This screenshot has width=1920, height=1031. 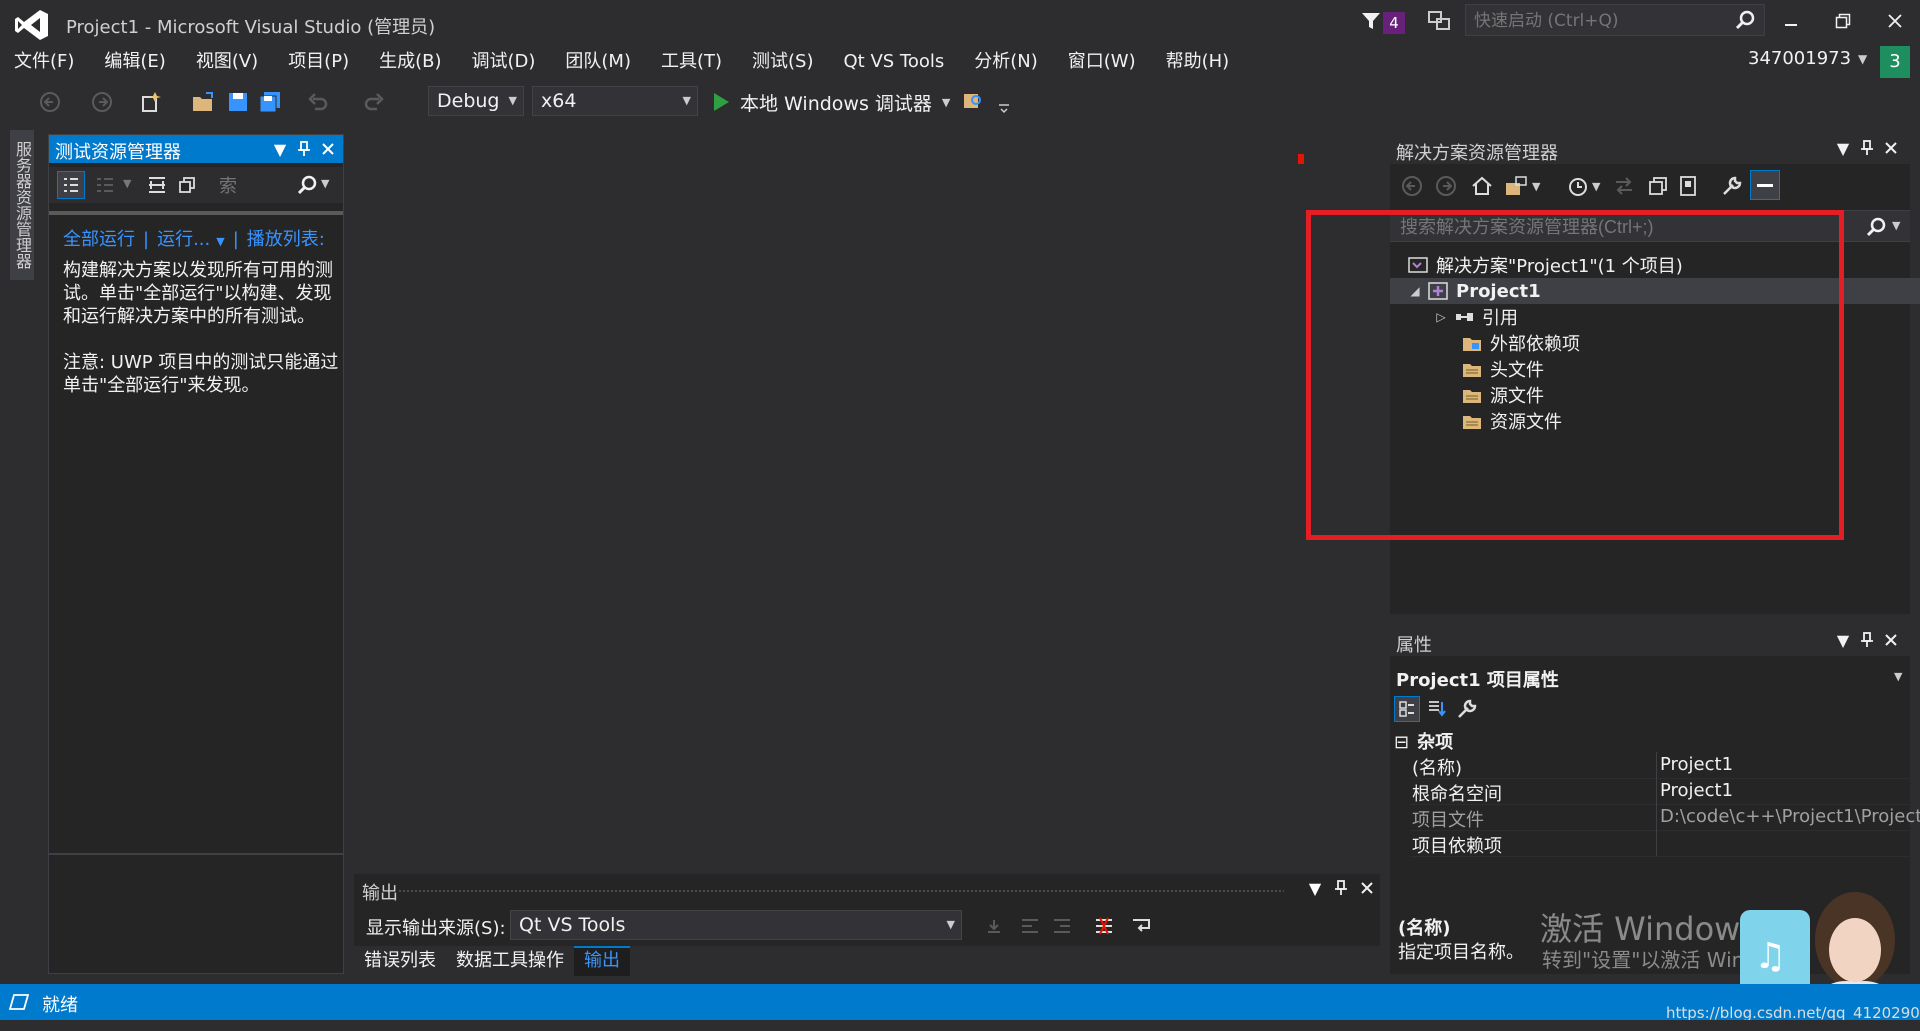 I want to click on menu-qt-vs-tools: Qt VS Tools, so click(x=895, y=62).